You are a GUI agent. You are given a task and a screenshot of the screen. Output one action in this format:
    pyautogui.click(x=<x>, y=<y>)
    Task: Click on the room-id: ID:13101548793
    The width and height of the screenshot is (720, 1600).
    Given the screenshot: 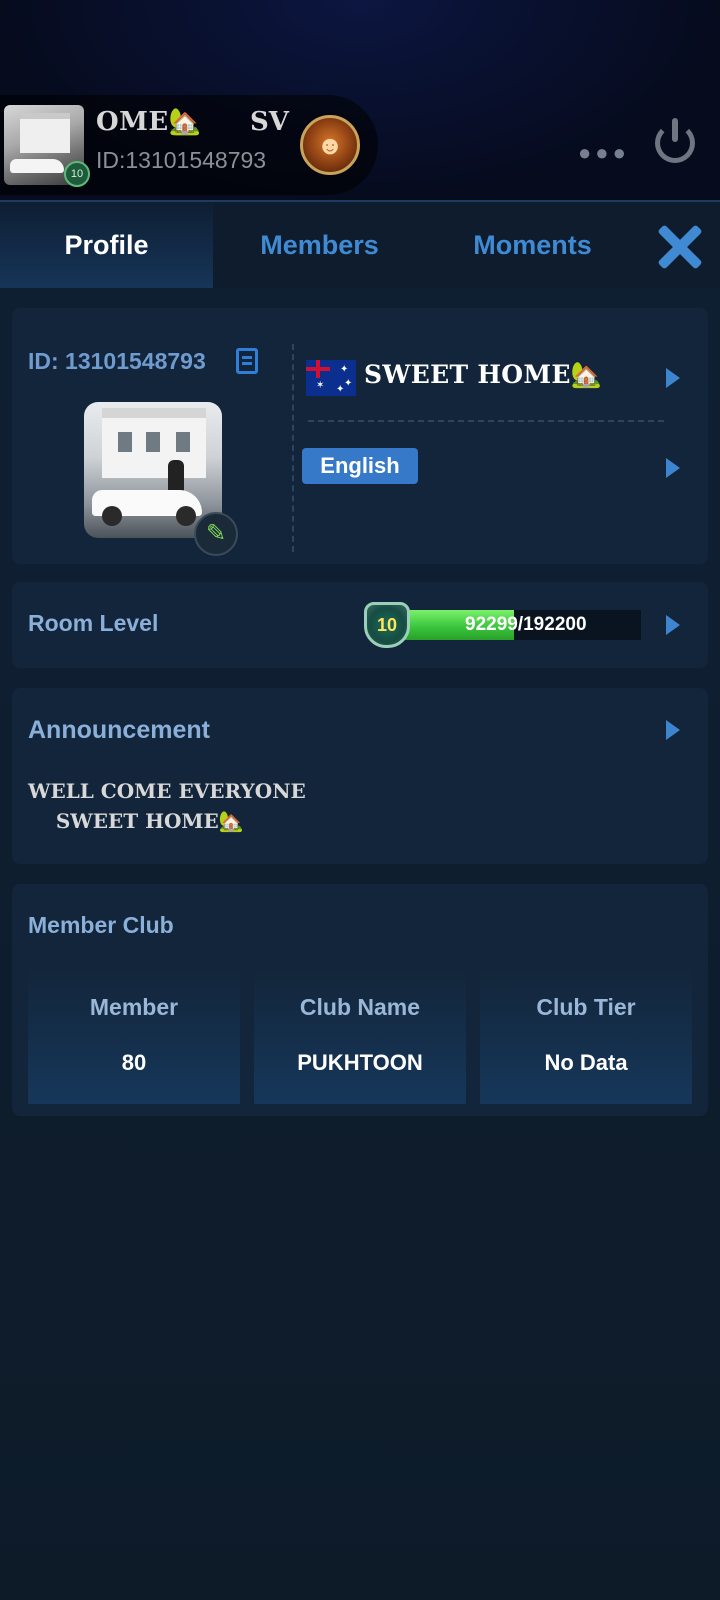 What is the action you would take?
    pyautogui.click(x=181, y=160)
    